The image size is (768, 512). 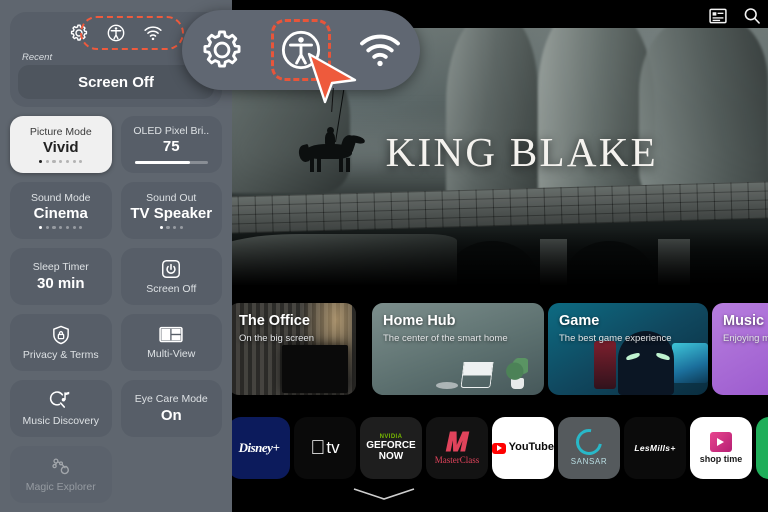 What do you see at coordinates (171, 415) in the screenshot?
I see `tile-value: On` at bounding box center [171, 415].